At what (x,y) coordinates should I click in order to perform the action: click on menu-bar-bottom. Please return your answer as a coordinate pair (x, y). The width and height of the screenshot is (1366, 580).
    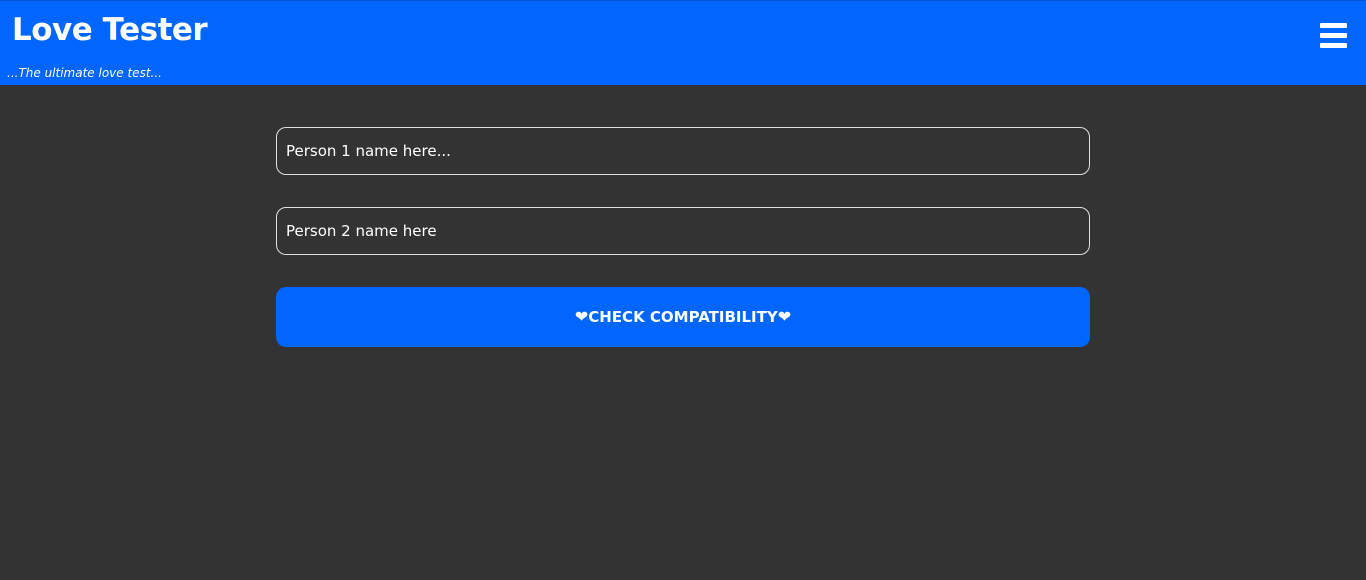
    Looking at the image, I should click on (1333, 45).